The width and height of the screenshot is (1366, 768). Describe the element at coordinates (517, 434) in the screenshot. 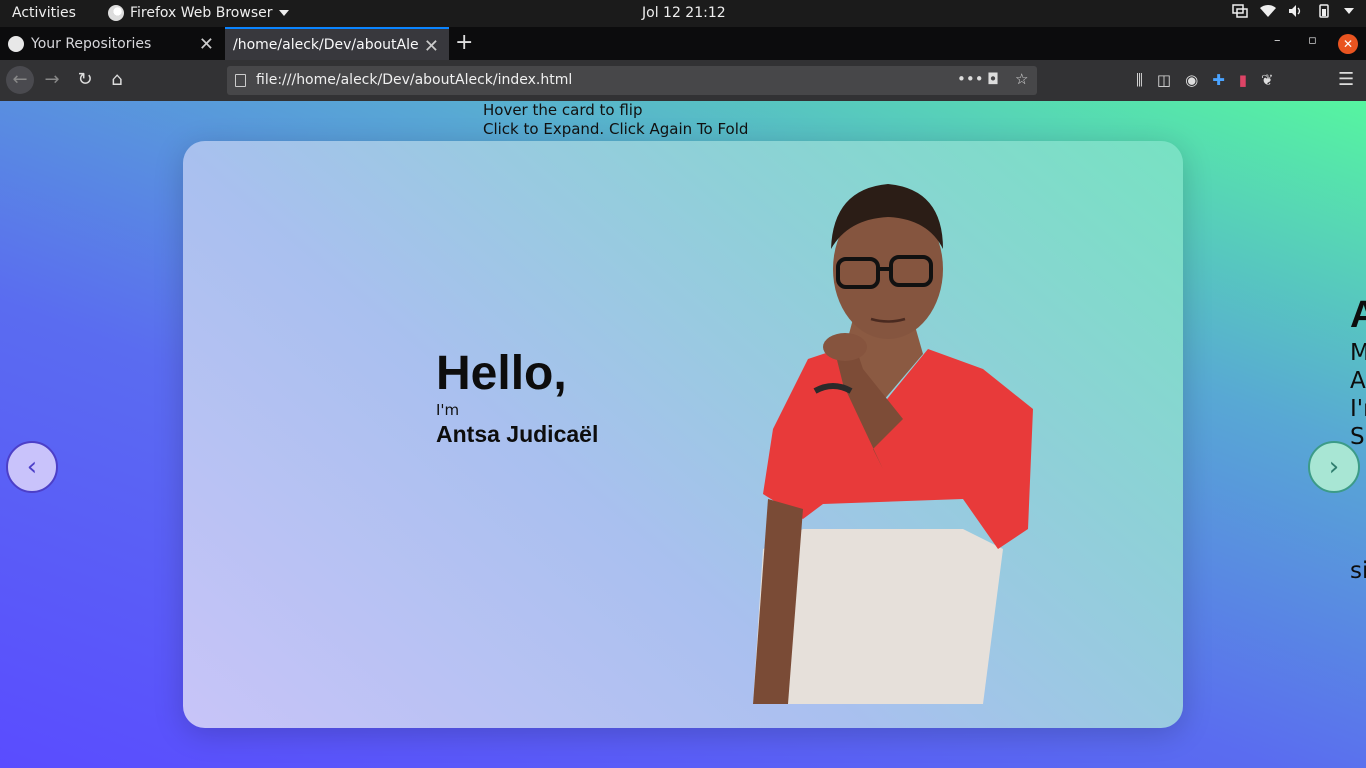

I see `person-name: Antsa Judicaël` at that location.